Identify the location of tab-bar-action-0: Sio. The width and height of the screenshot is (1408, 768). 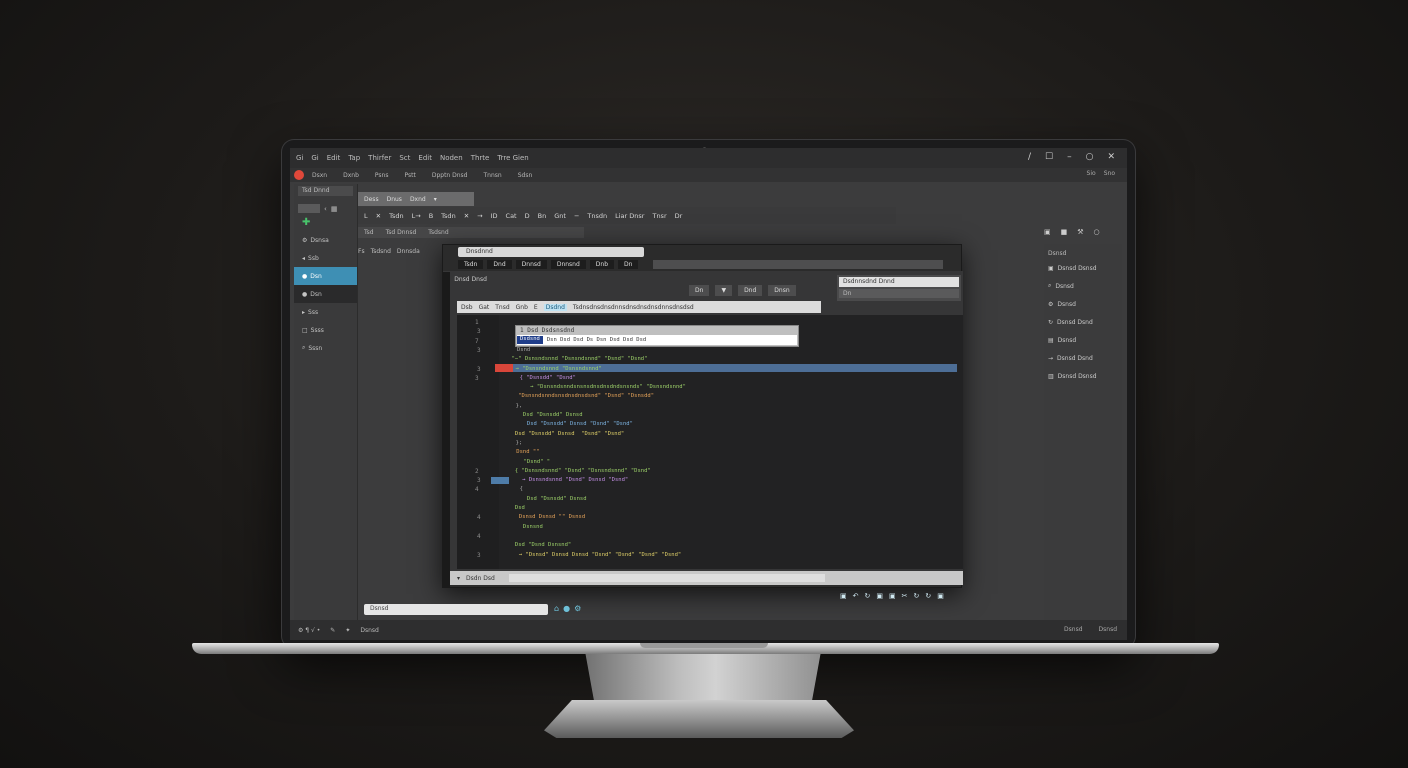
(1091, 173).